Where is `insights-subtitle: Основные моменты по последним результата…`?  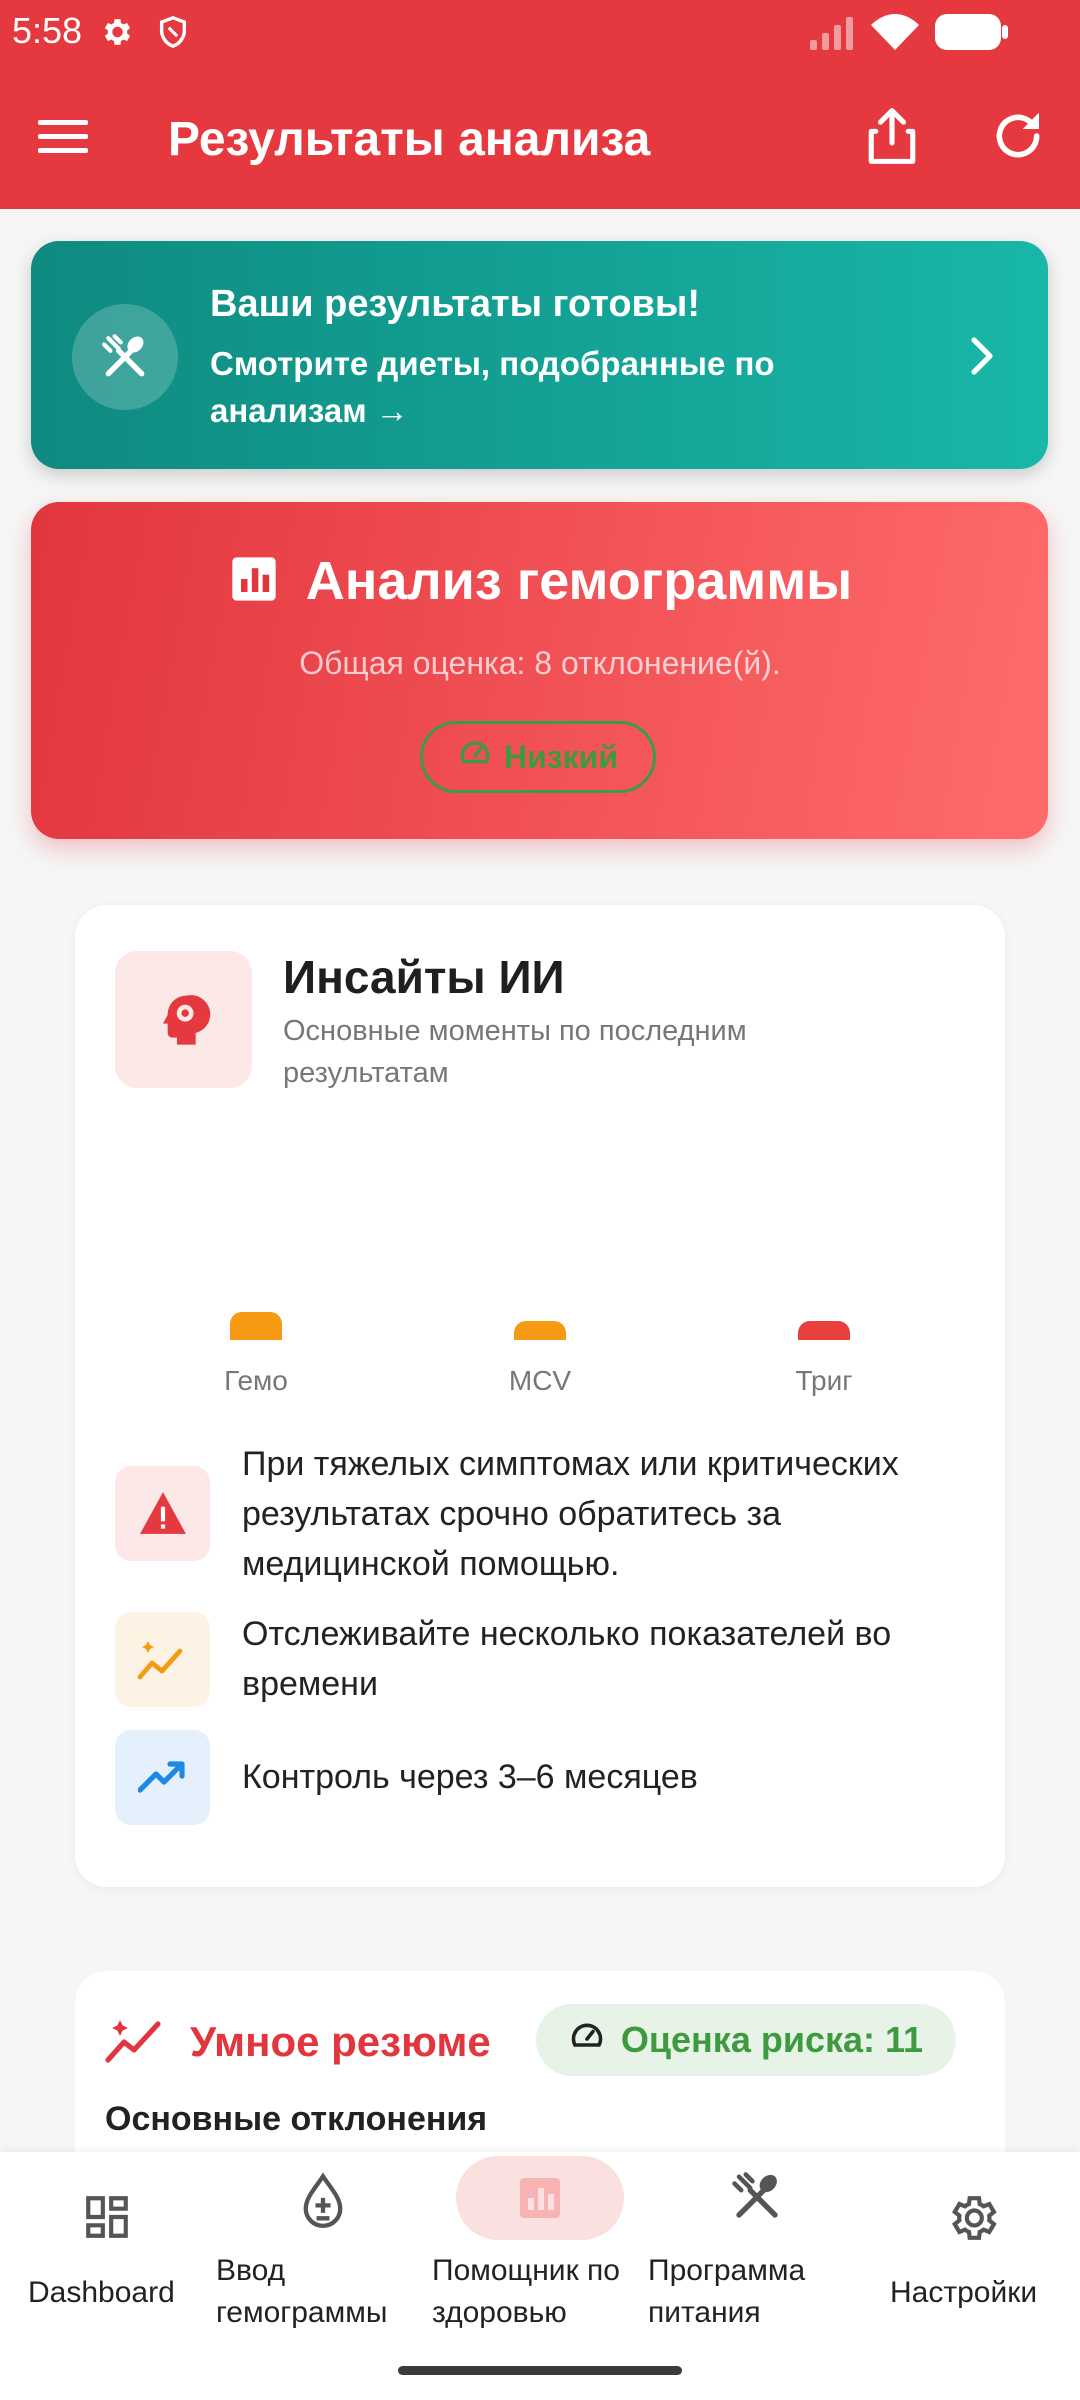
insights-subtitle: Основные моменты по последним результата… is located at coordinates (515, 1052).